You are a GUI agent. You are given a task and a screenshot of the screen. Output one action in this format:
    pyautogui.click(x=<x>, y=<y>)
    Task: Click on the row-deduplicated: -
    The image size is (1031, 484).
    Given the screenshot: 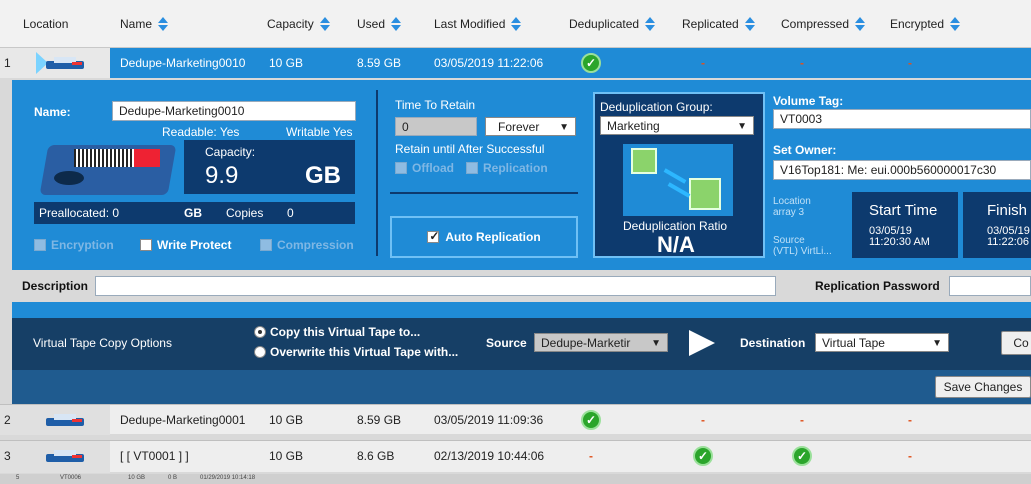 What is the action you would take?
    pyautogui.click(x=591, y=456)
    